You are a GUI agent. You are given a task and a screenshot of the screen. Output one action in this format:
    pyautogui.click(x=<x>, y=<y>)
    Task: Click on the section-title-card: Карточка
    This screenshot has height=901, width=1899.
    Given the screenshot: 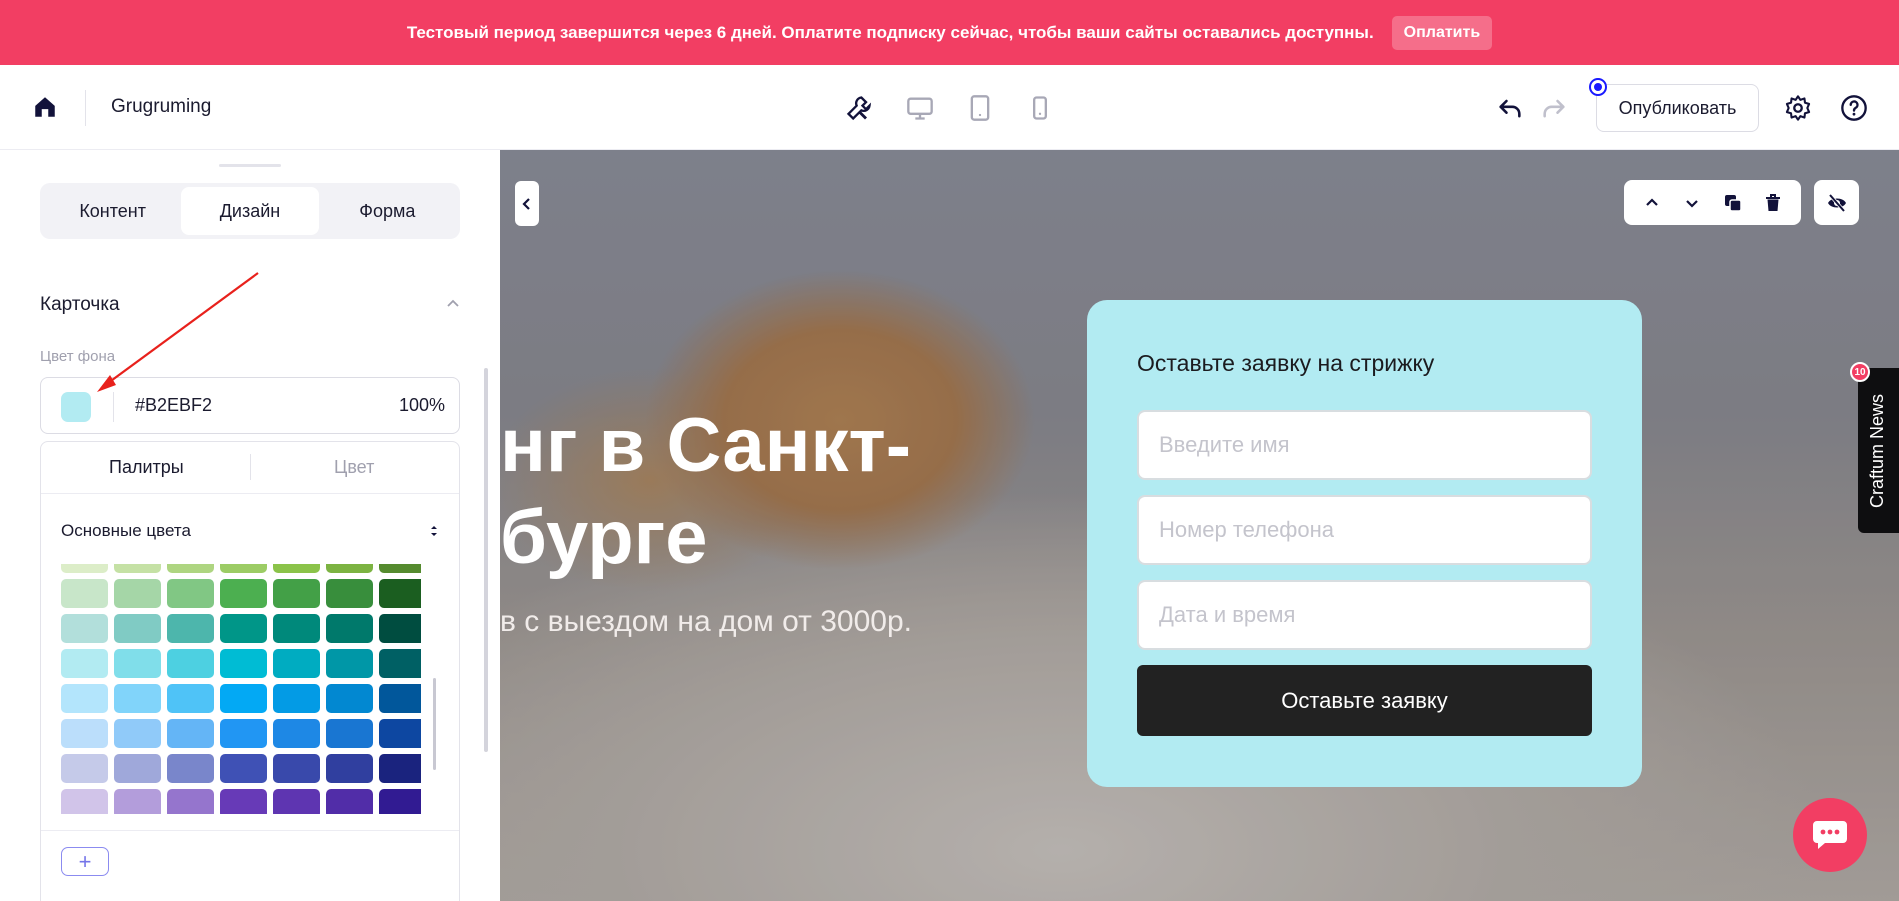 What is the action you would take?
    pyautogui.click(x=80, y=305)
    